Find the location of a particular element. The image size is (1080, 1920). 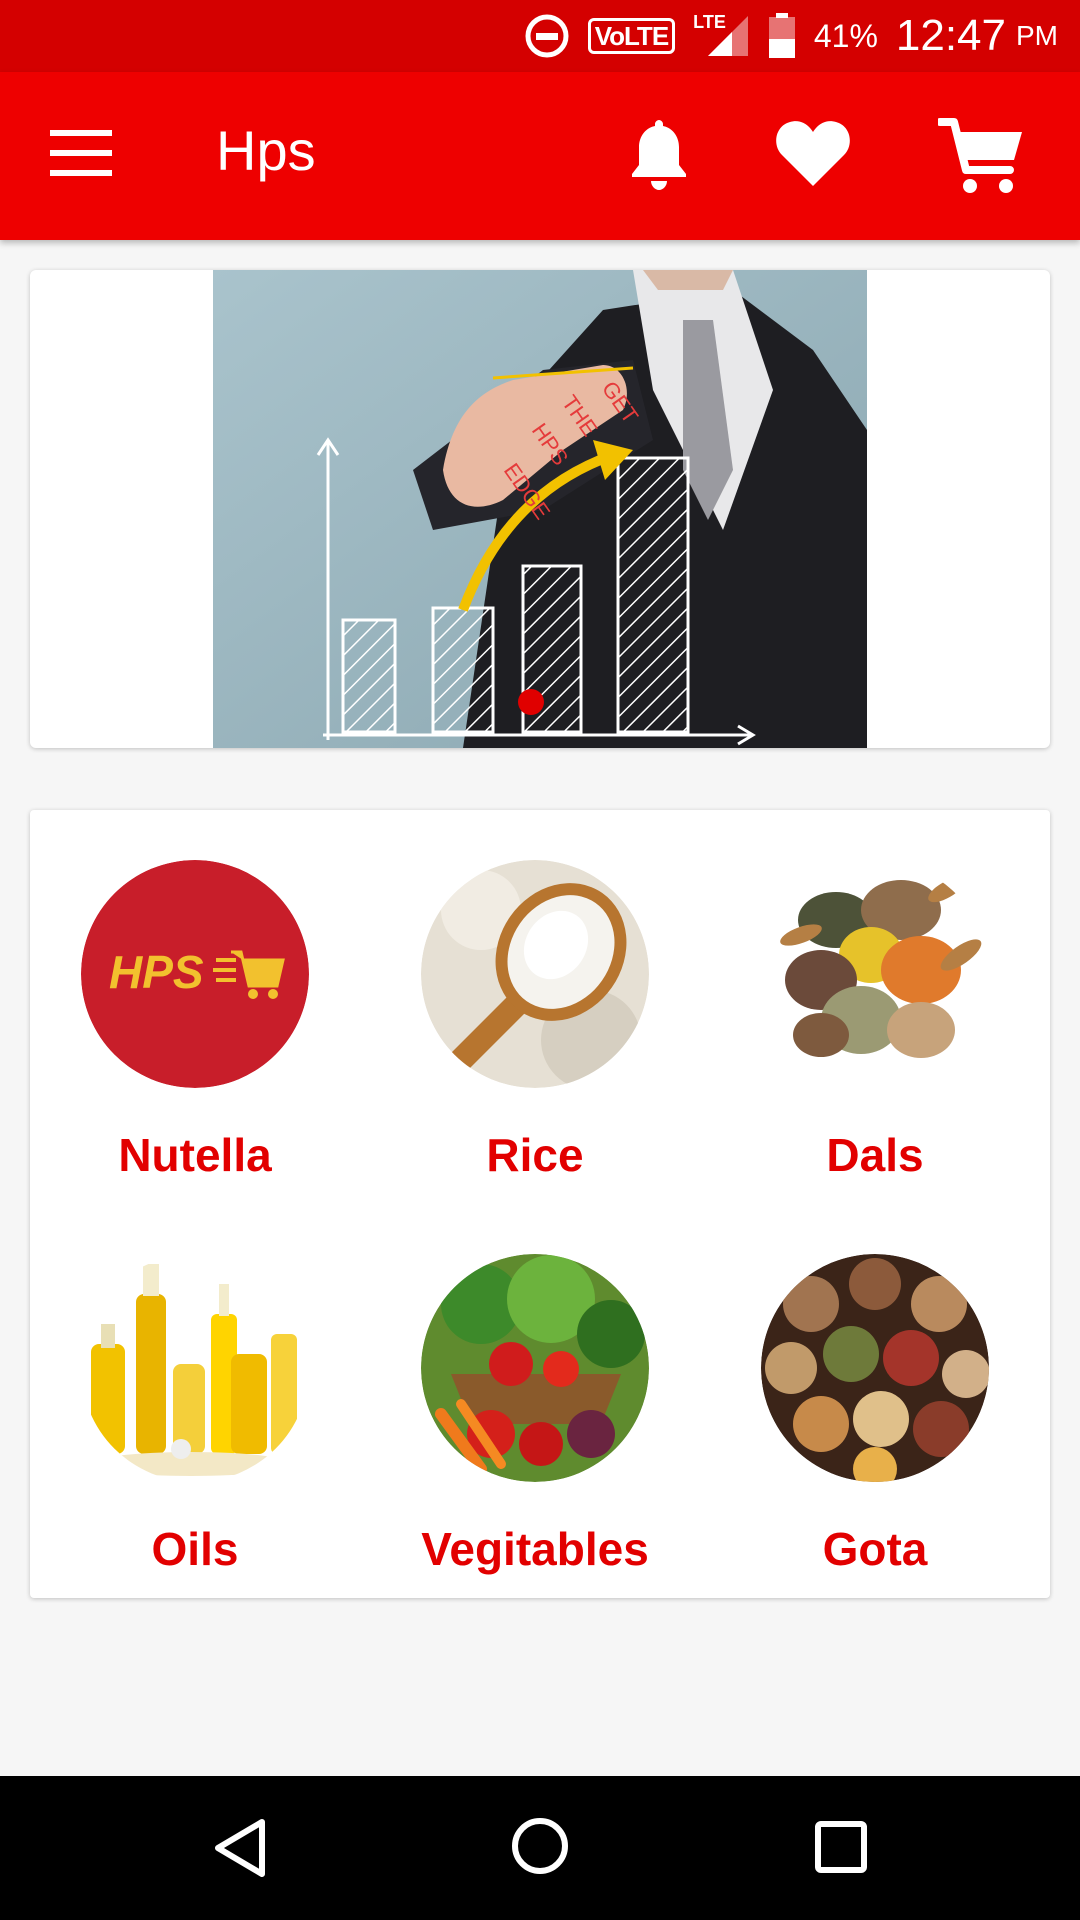

logo-text: HPS is located at coordinates (156, 972).